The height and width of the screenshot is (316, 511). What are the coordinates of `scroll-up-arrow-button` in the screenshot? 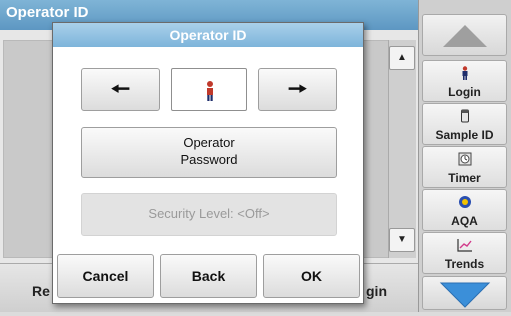 It's located at (464, 35).